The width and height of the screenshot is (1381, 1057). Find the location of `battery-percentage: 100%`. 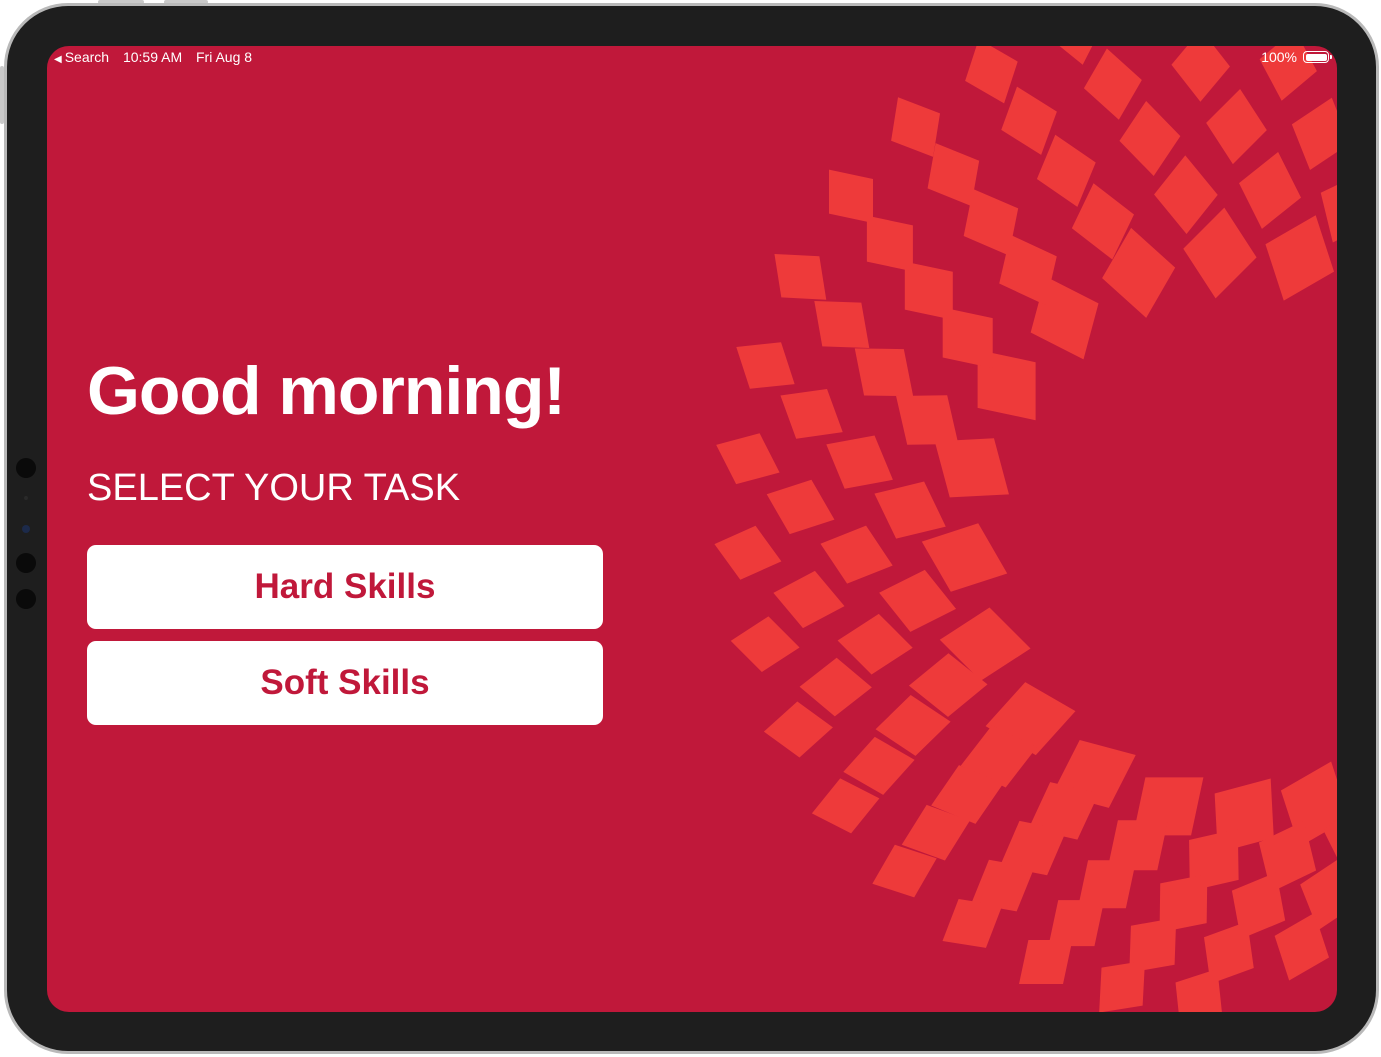

battery-percentage: 100% is located at coordinates (1279, 57).